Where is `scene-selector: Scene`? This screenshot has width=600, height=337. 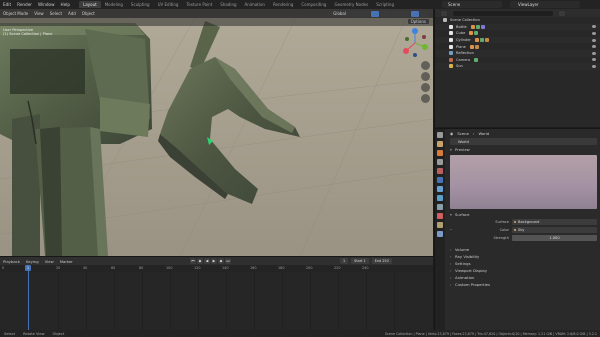 scene-selector: Scene is located at coordinates (472, 4).